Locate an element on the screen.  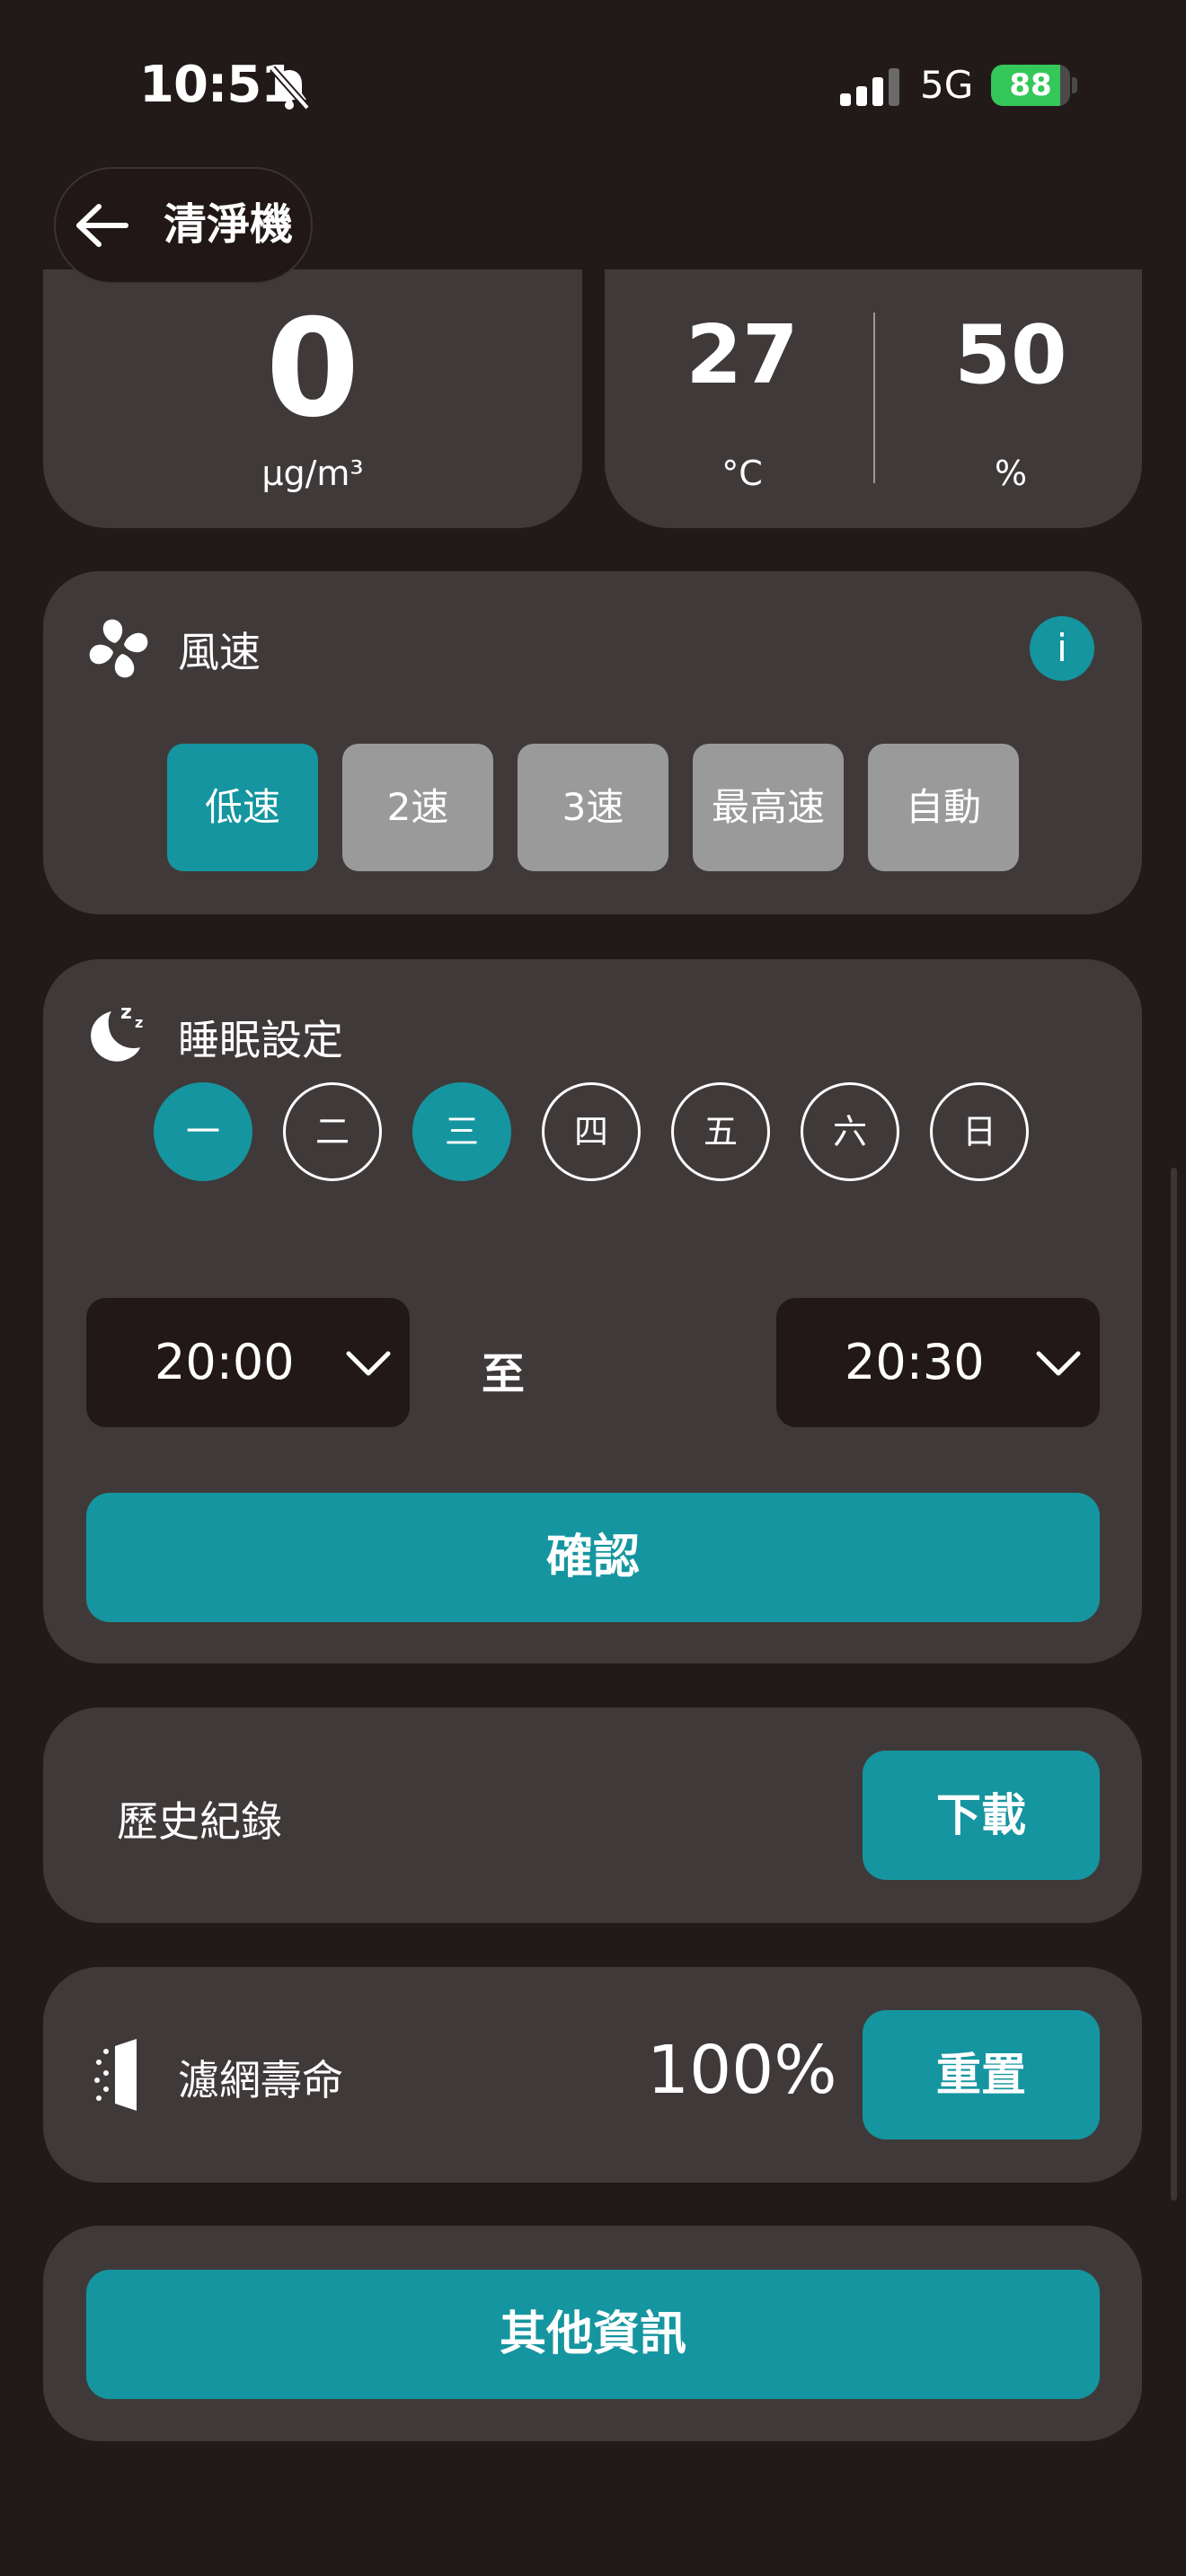
arrow-left-icon is located at coordinates (102, 225).